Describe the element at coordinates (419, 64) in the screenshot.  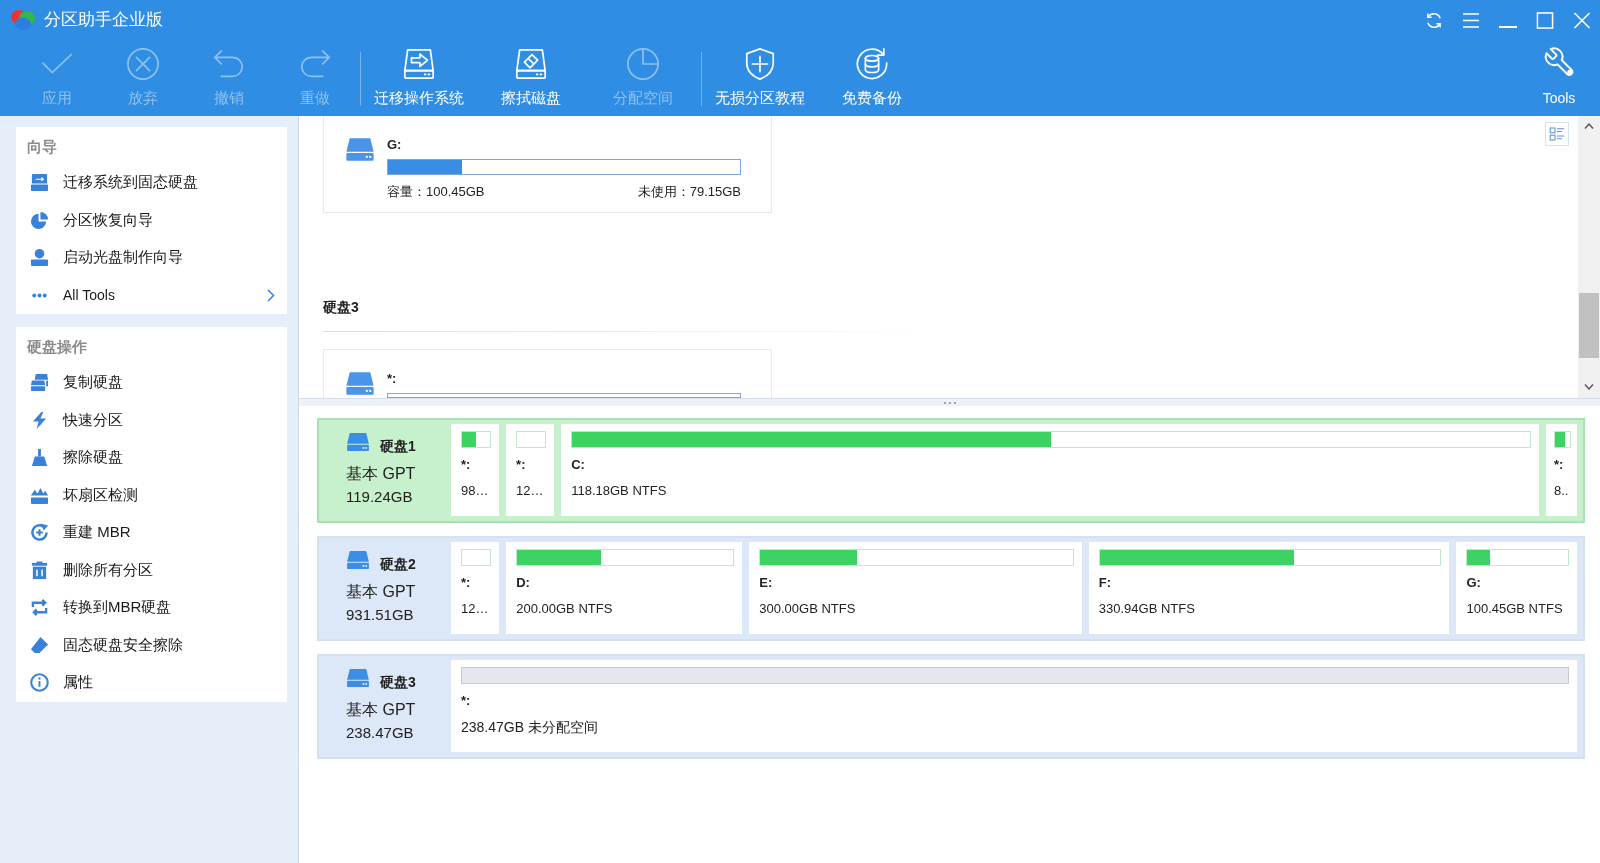
I see `drive-arrow-icon` at that location.